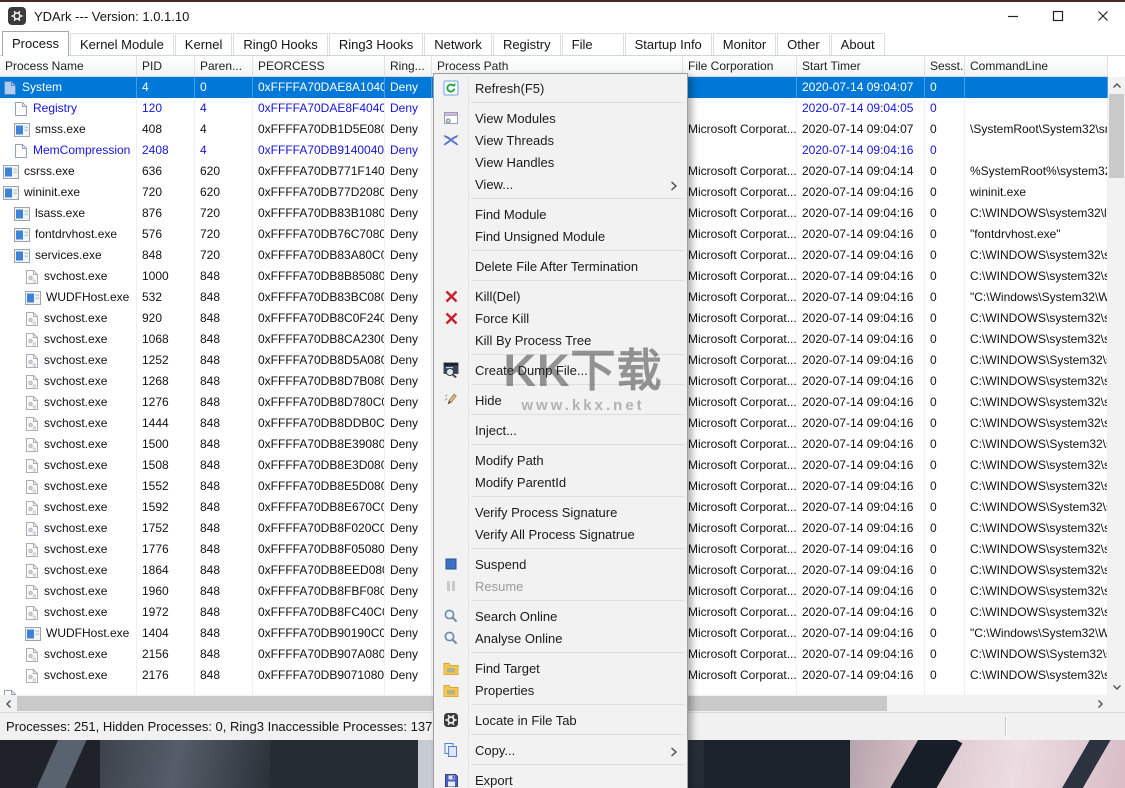 The width and height of the screenshot is (1125, 788). I want to click on process-name-text: wininit.exe, so click(52, 192).